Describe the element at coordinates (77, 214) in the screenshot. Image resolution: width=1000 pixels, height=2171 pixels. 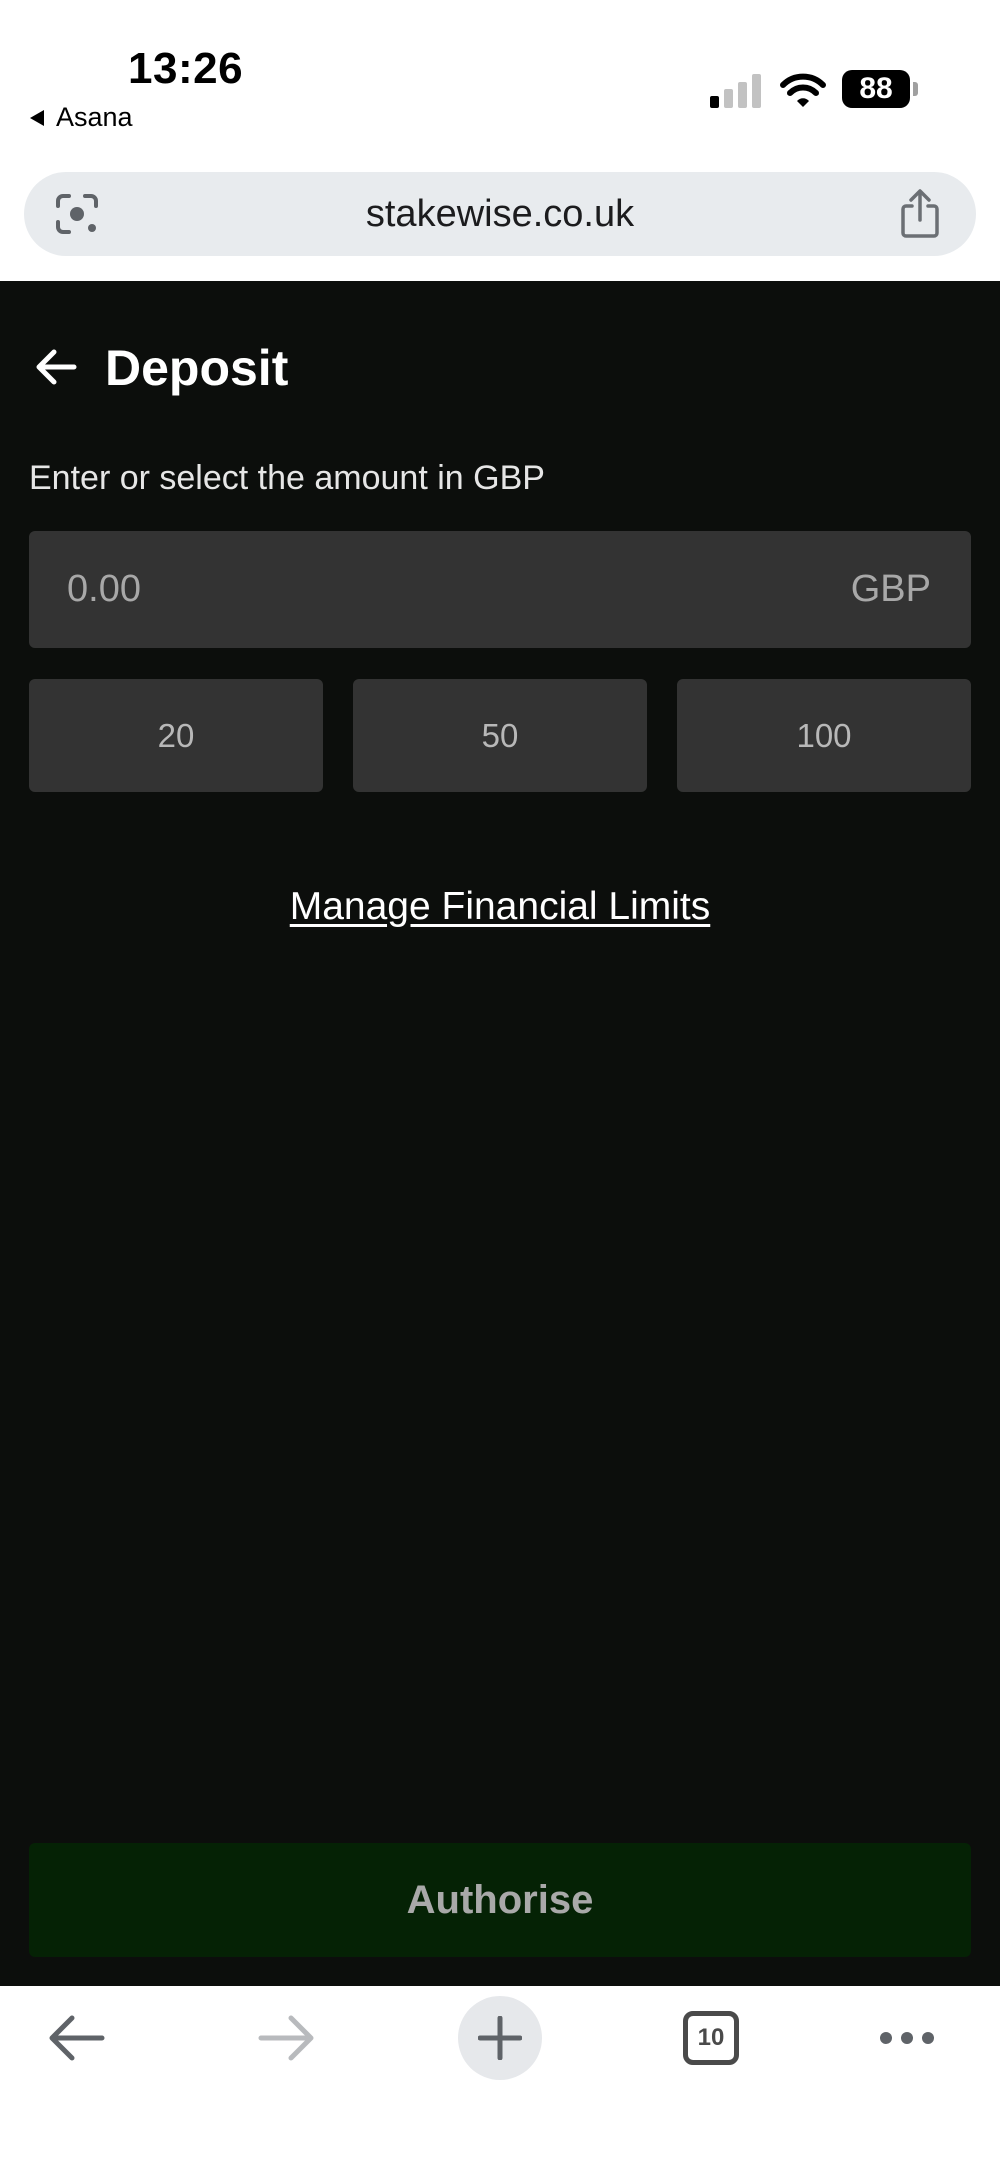
I see `google-lens-icon` at that location.